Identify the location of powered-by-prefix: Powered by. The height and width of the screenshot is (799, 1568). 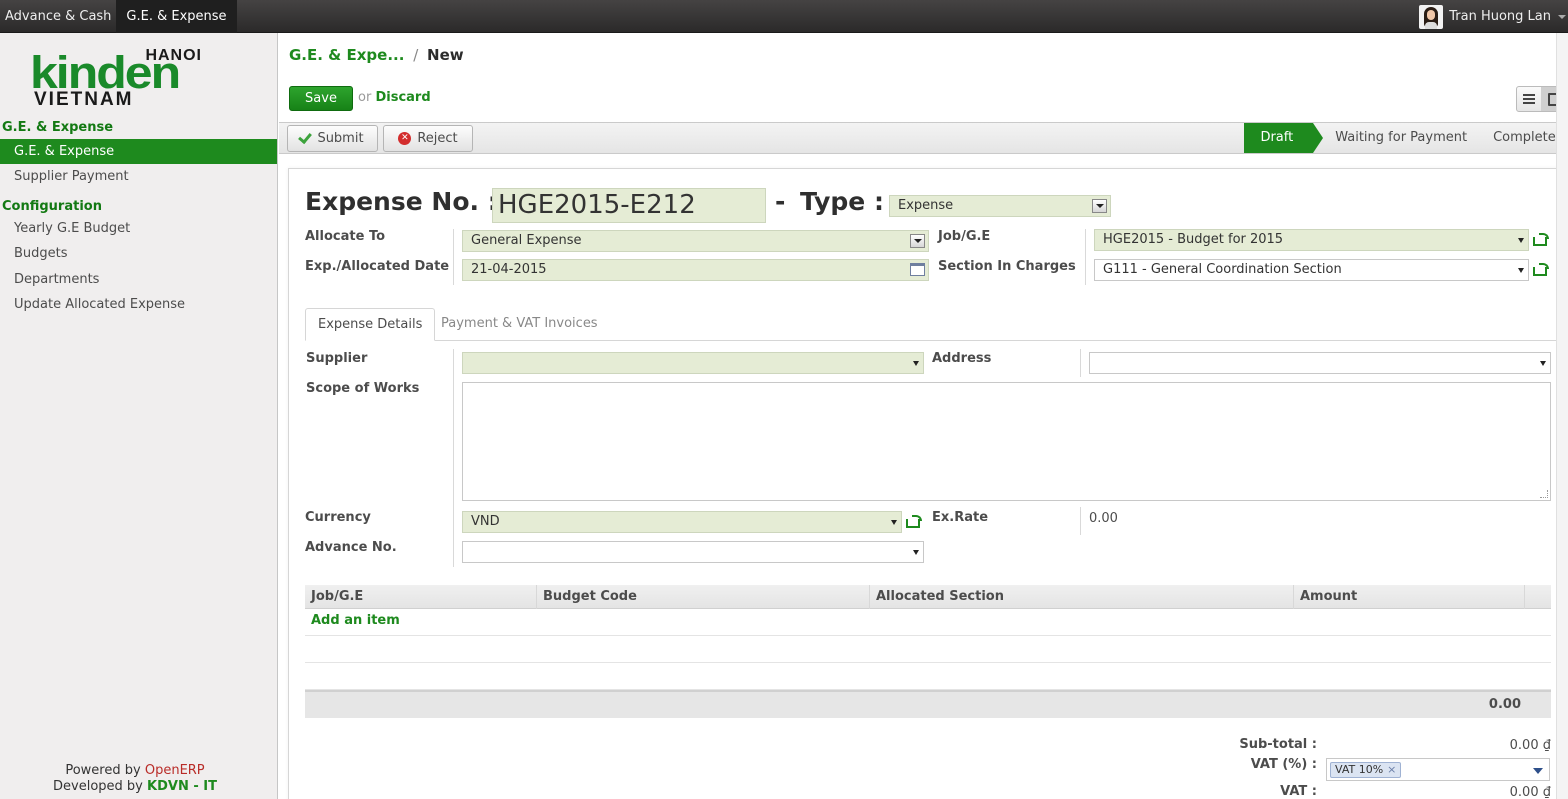
(103, 770).